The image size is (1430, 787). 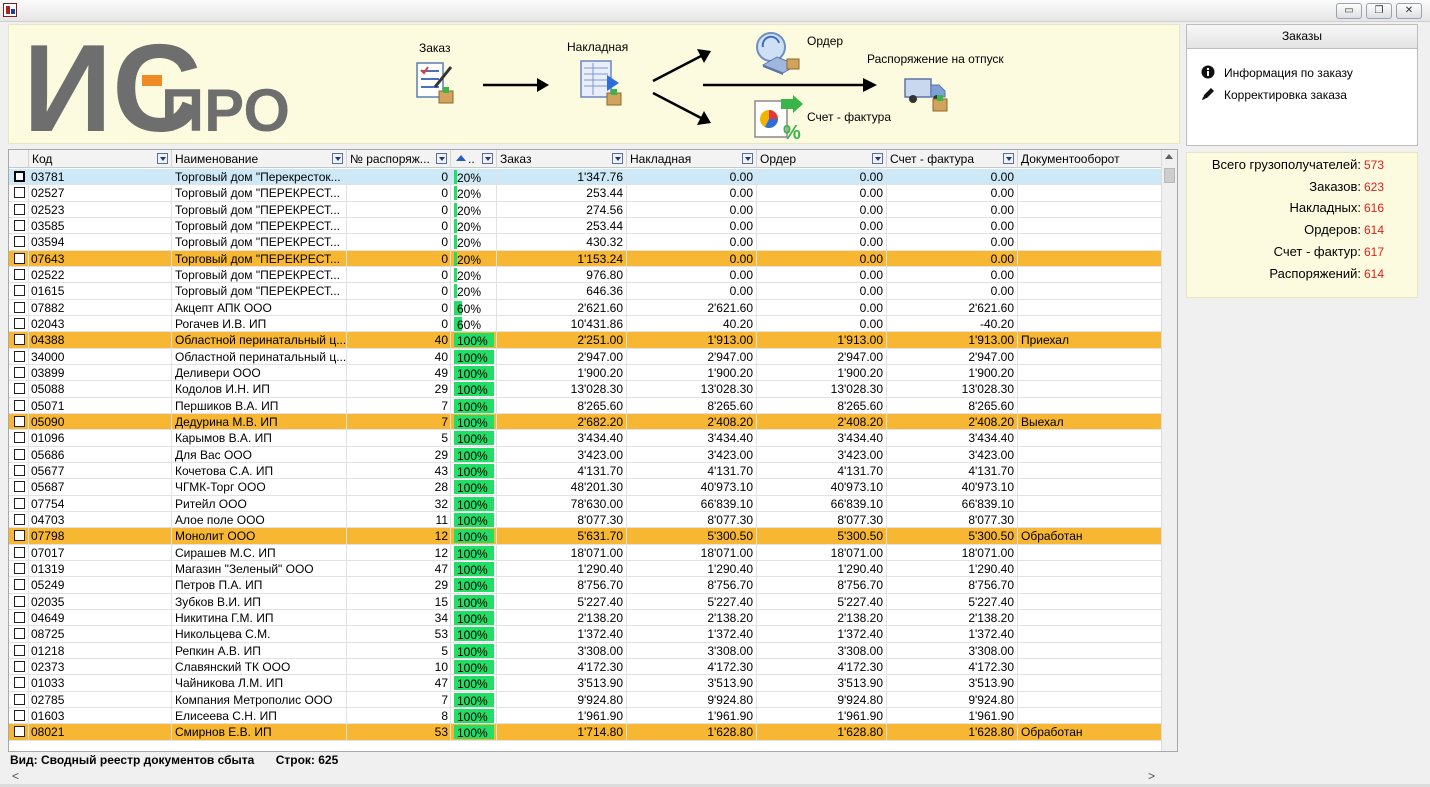 What do you see at coordinates (1090, 159) in the screenshot?
I see `column-header-docflow: Документооборот` at bounding box center [1090, 159].